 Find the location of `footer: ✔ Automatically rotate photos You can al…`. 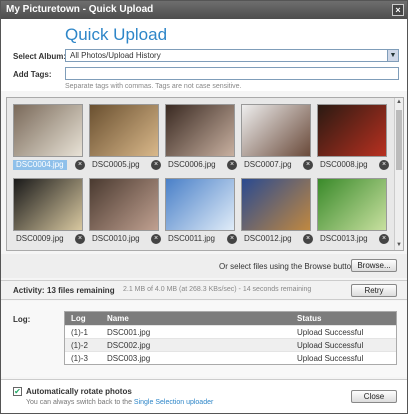

footer: ✔ Automatically rotate photos You can al… is located at coordinates (204, 396).